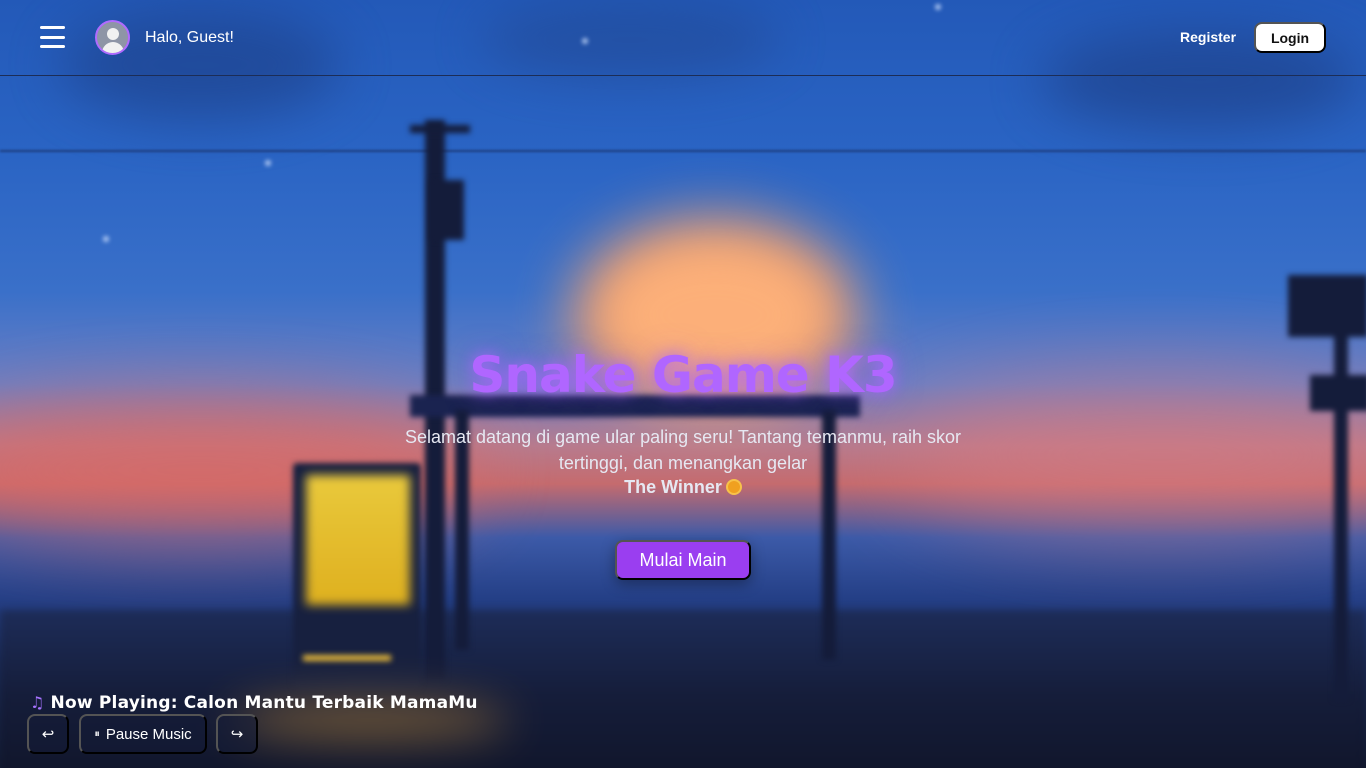  What do you see at coordinates (148, 734) in the screenshot?
I see `pause-music-label: Pause Music` at bounding box center [148, 734].